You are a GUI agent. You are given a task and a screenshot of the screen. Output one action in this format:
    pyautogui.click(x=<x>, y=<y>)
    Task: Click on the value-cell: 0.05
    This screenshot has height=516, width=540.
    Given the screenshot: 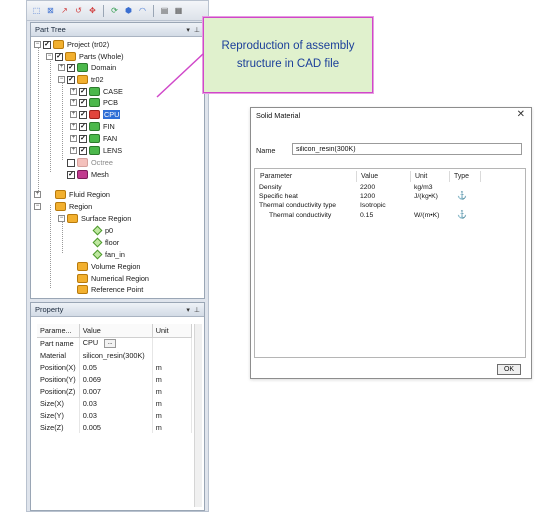 What is the action you would take?
    pyautogui.click(x=116, y=367)
    